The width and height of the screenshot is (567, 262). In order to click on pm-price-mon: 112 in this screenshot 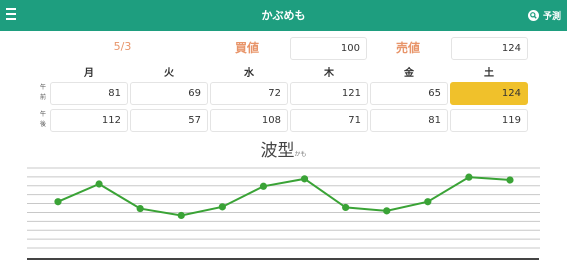, I will do `click(89, 120)`.